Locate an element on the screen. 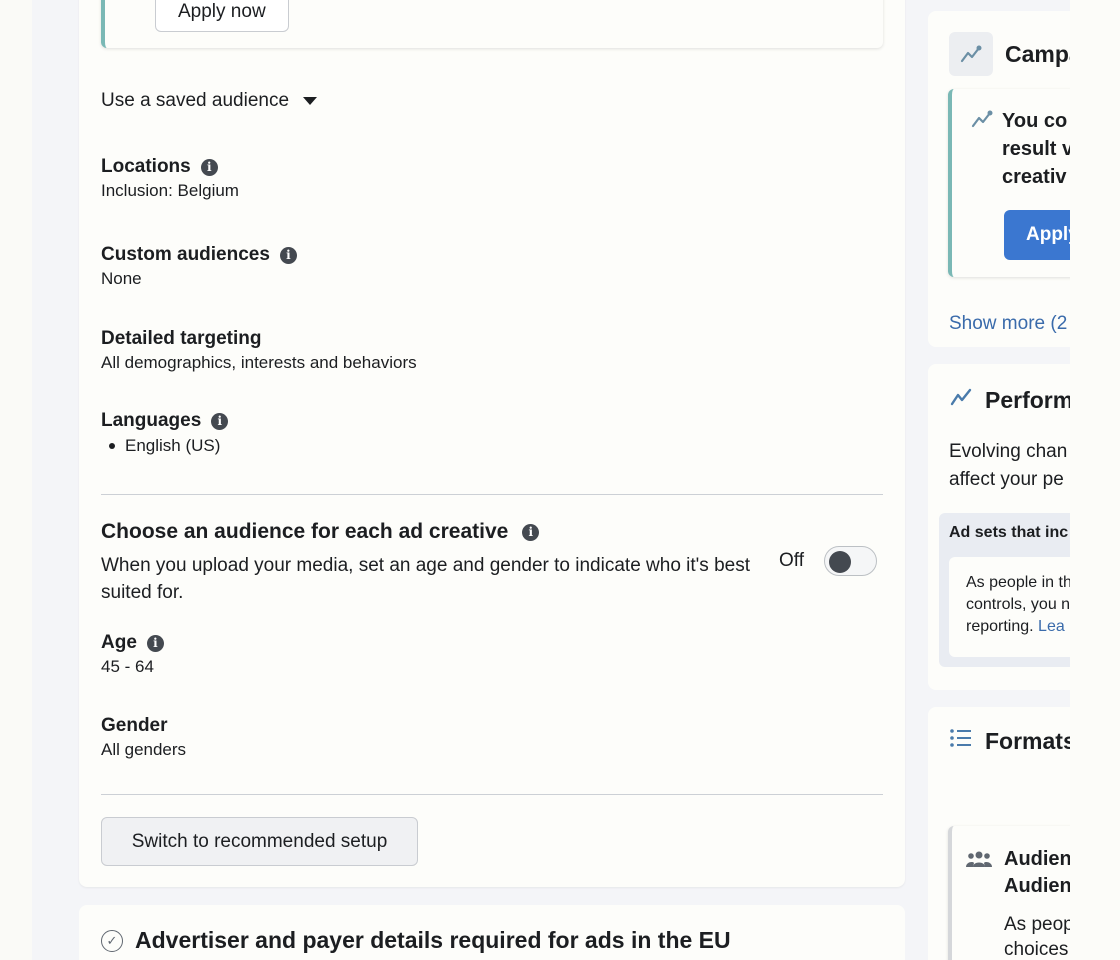 This screenshot has width=1120, height=960. locations-label: Locations is located at coordinates (146, 166).